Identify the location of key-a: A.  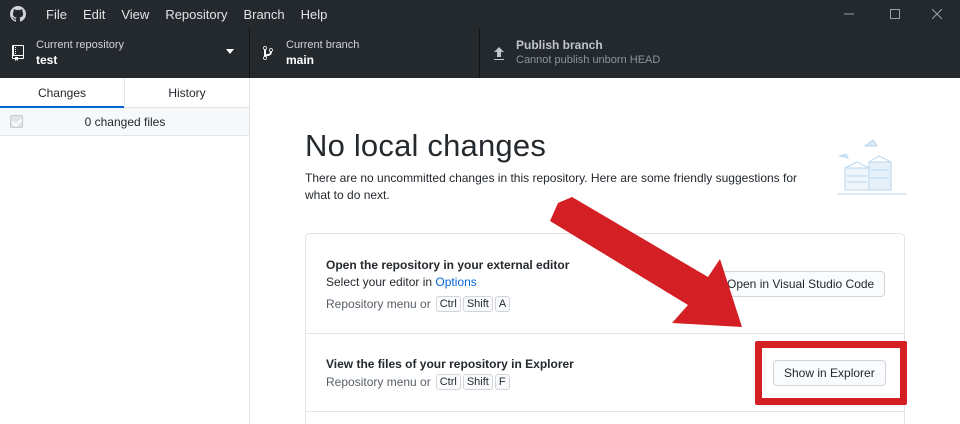
(502, 304).